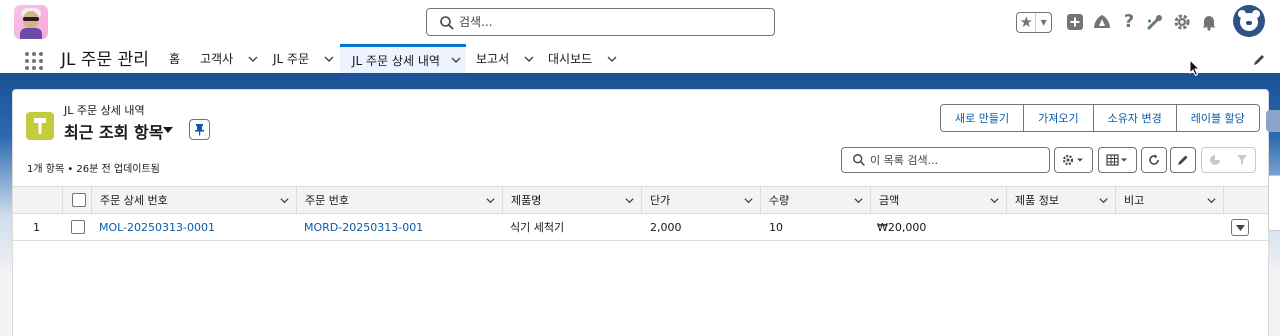 Image resolution: width=1280 pixels, height=336 pixels. I want to click on nav-item-accounts: 고객사, so click(229, 58).